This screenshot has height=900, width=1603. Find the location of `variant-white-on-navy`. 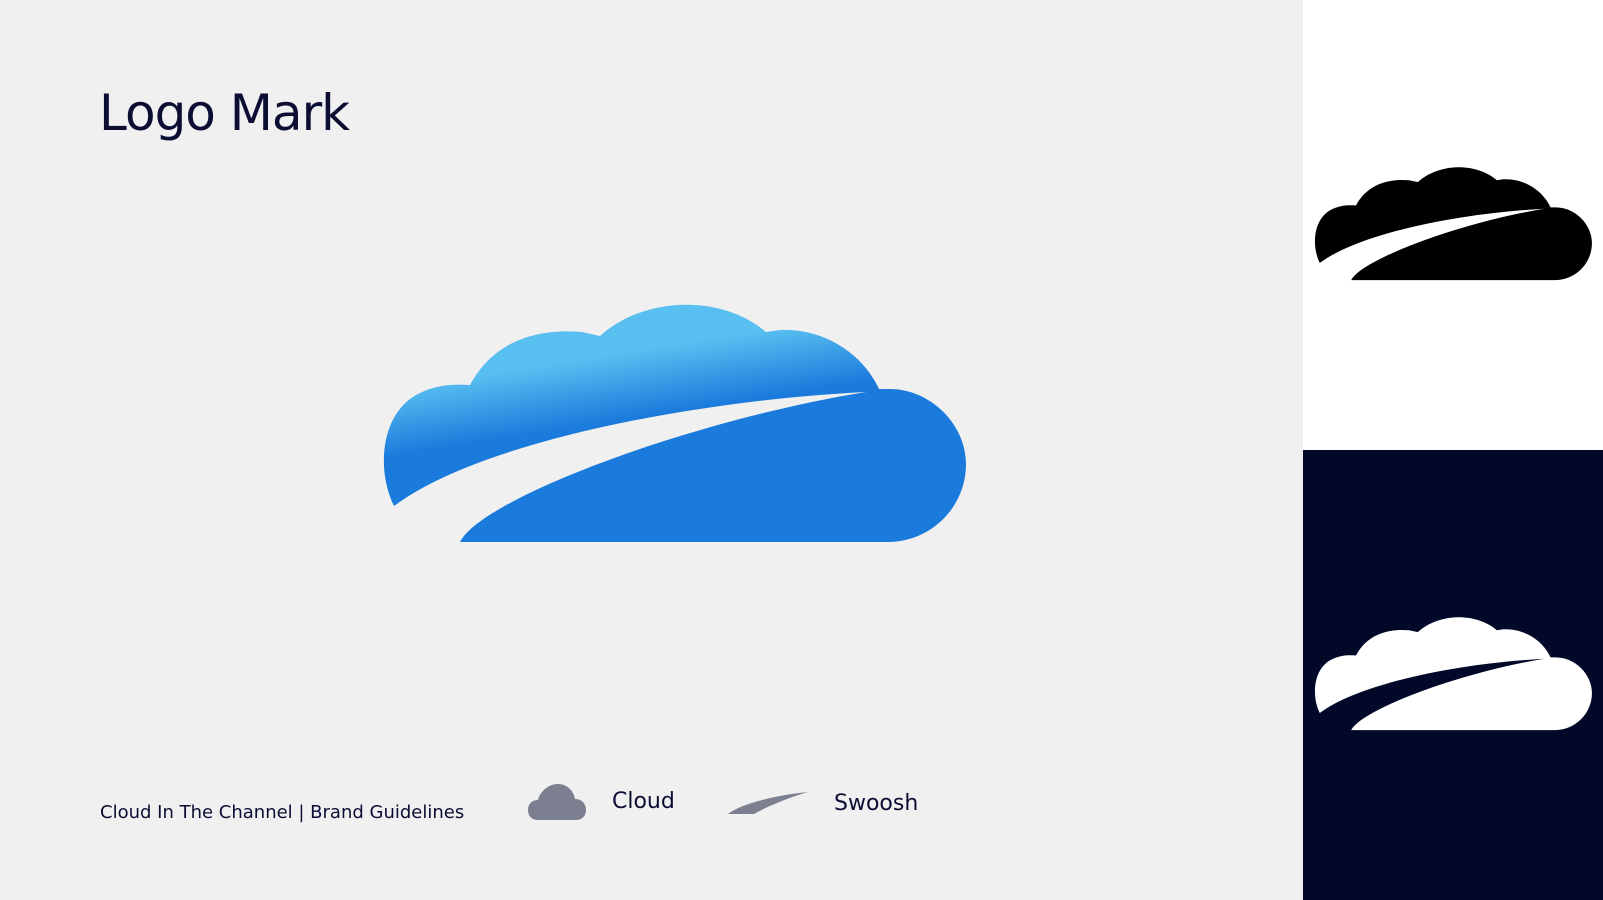

variant-white-on-navy is located at coordinates (1453, 675).